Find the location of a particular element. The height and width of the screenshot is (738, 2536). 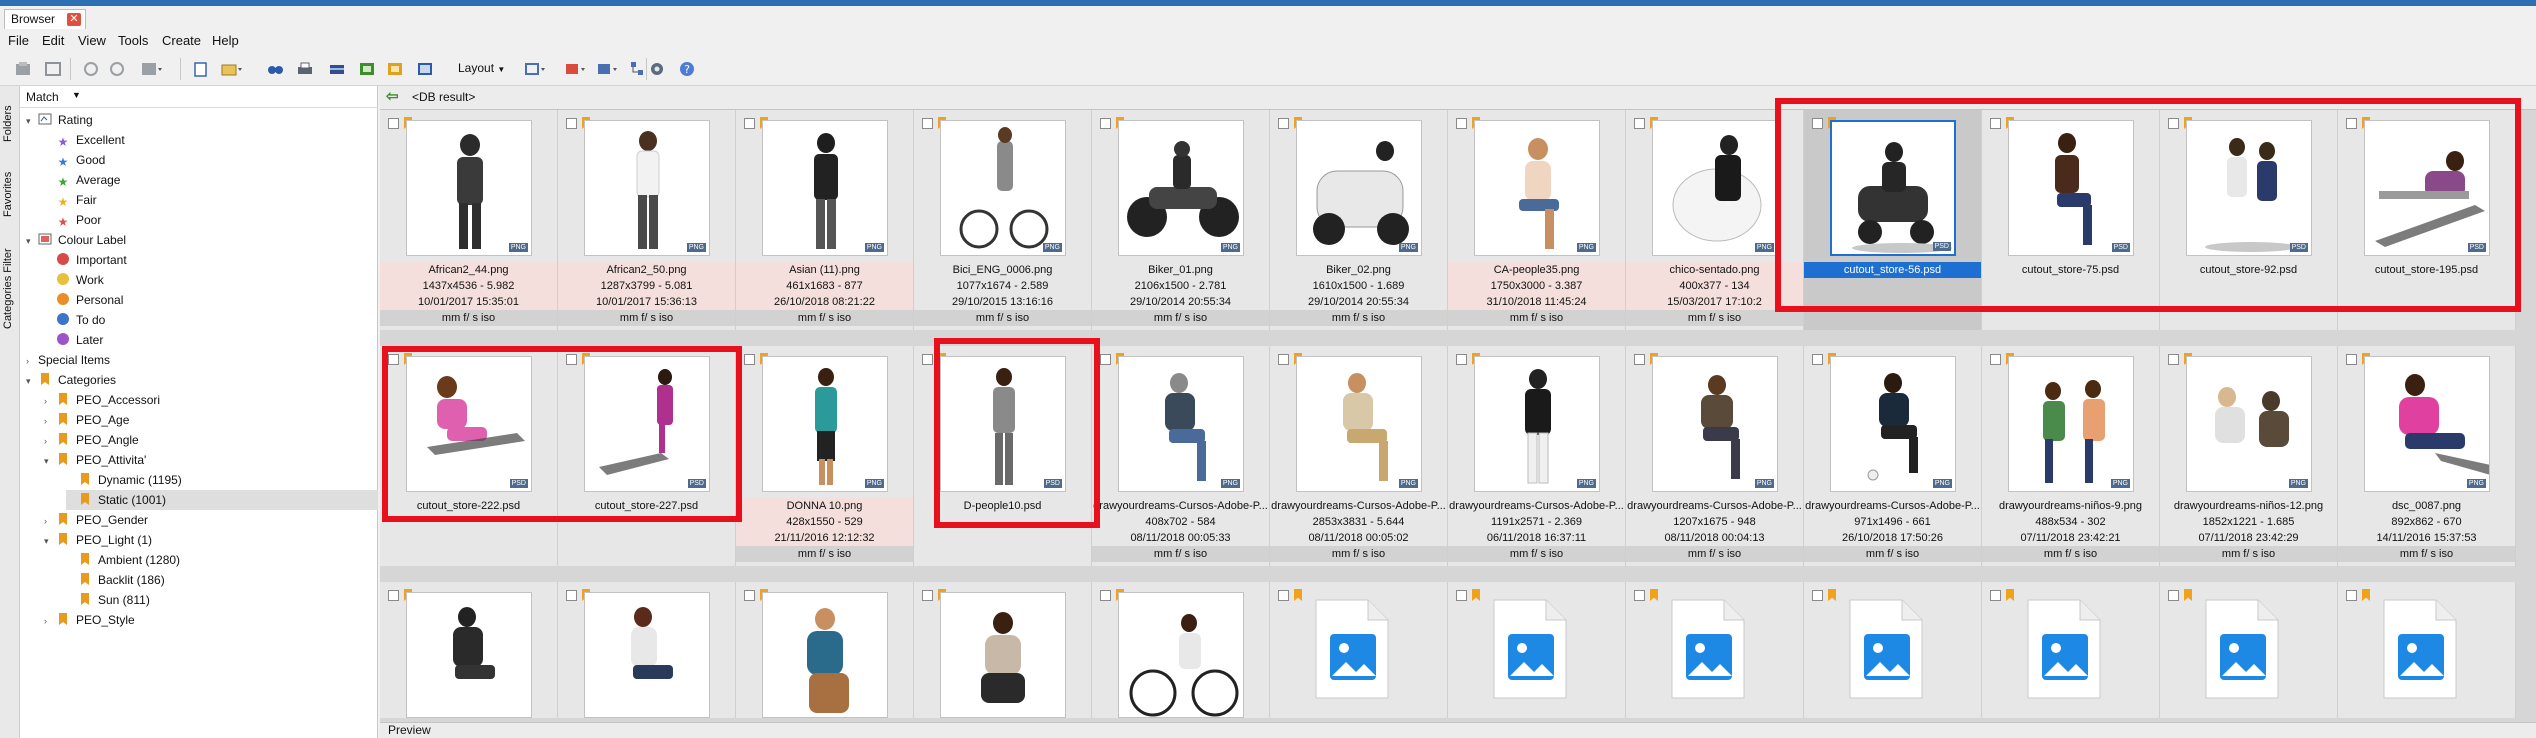

thumbnail-cell: PSD cutout_store-75.psd is located at coordinates (2071, 220).